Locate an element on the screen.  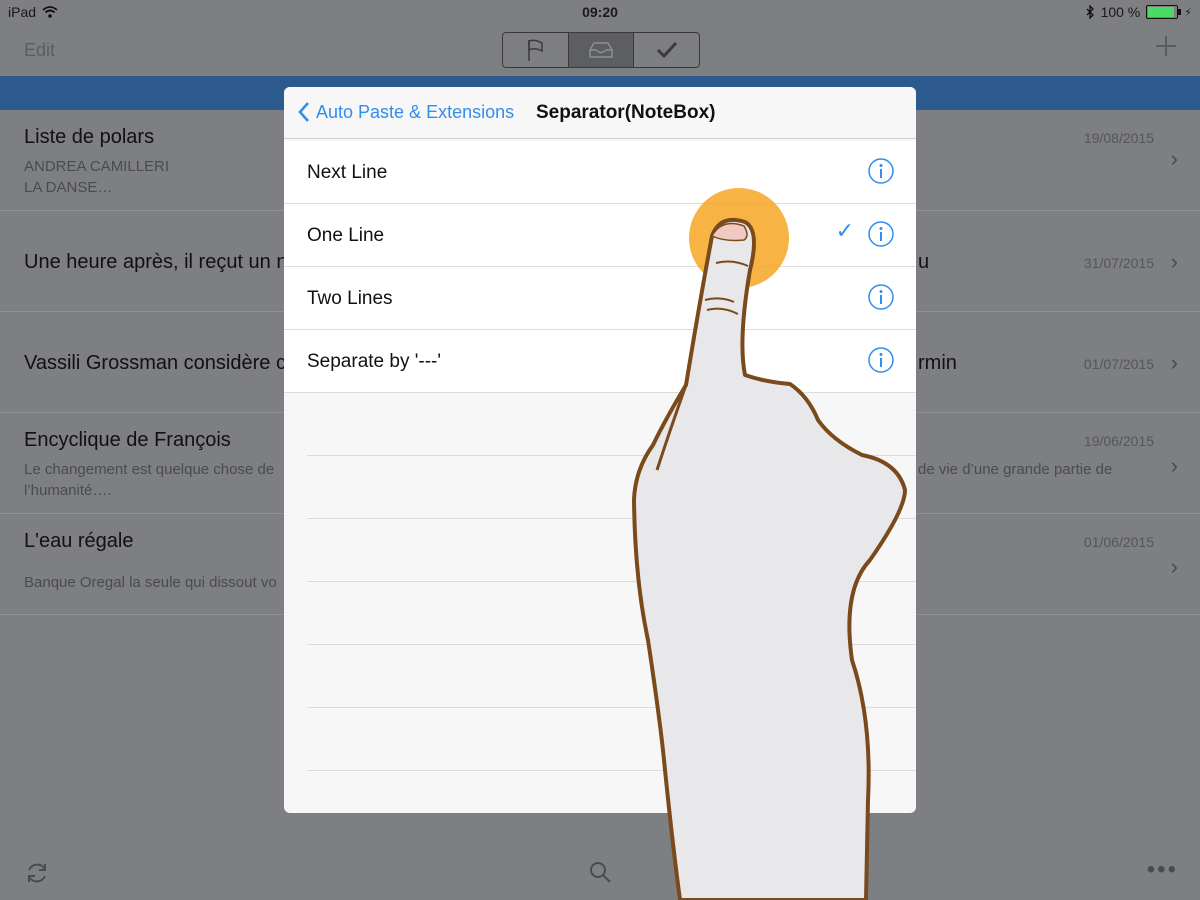
filter-segmented-control is located at coordinates (601, 50).